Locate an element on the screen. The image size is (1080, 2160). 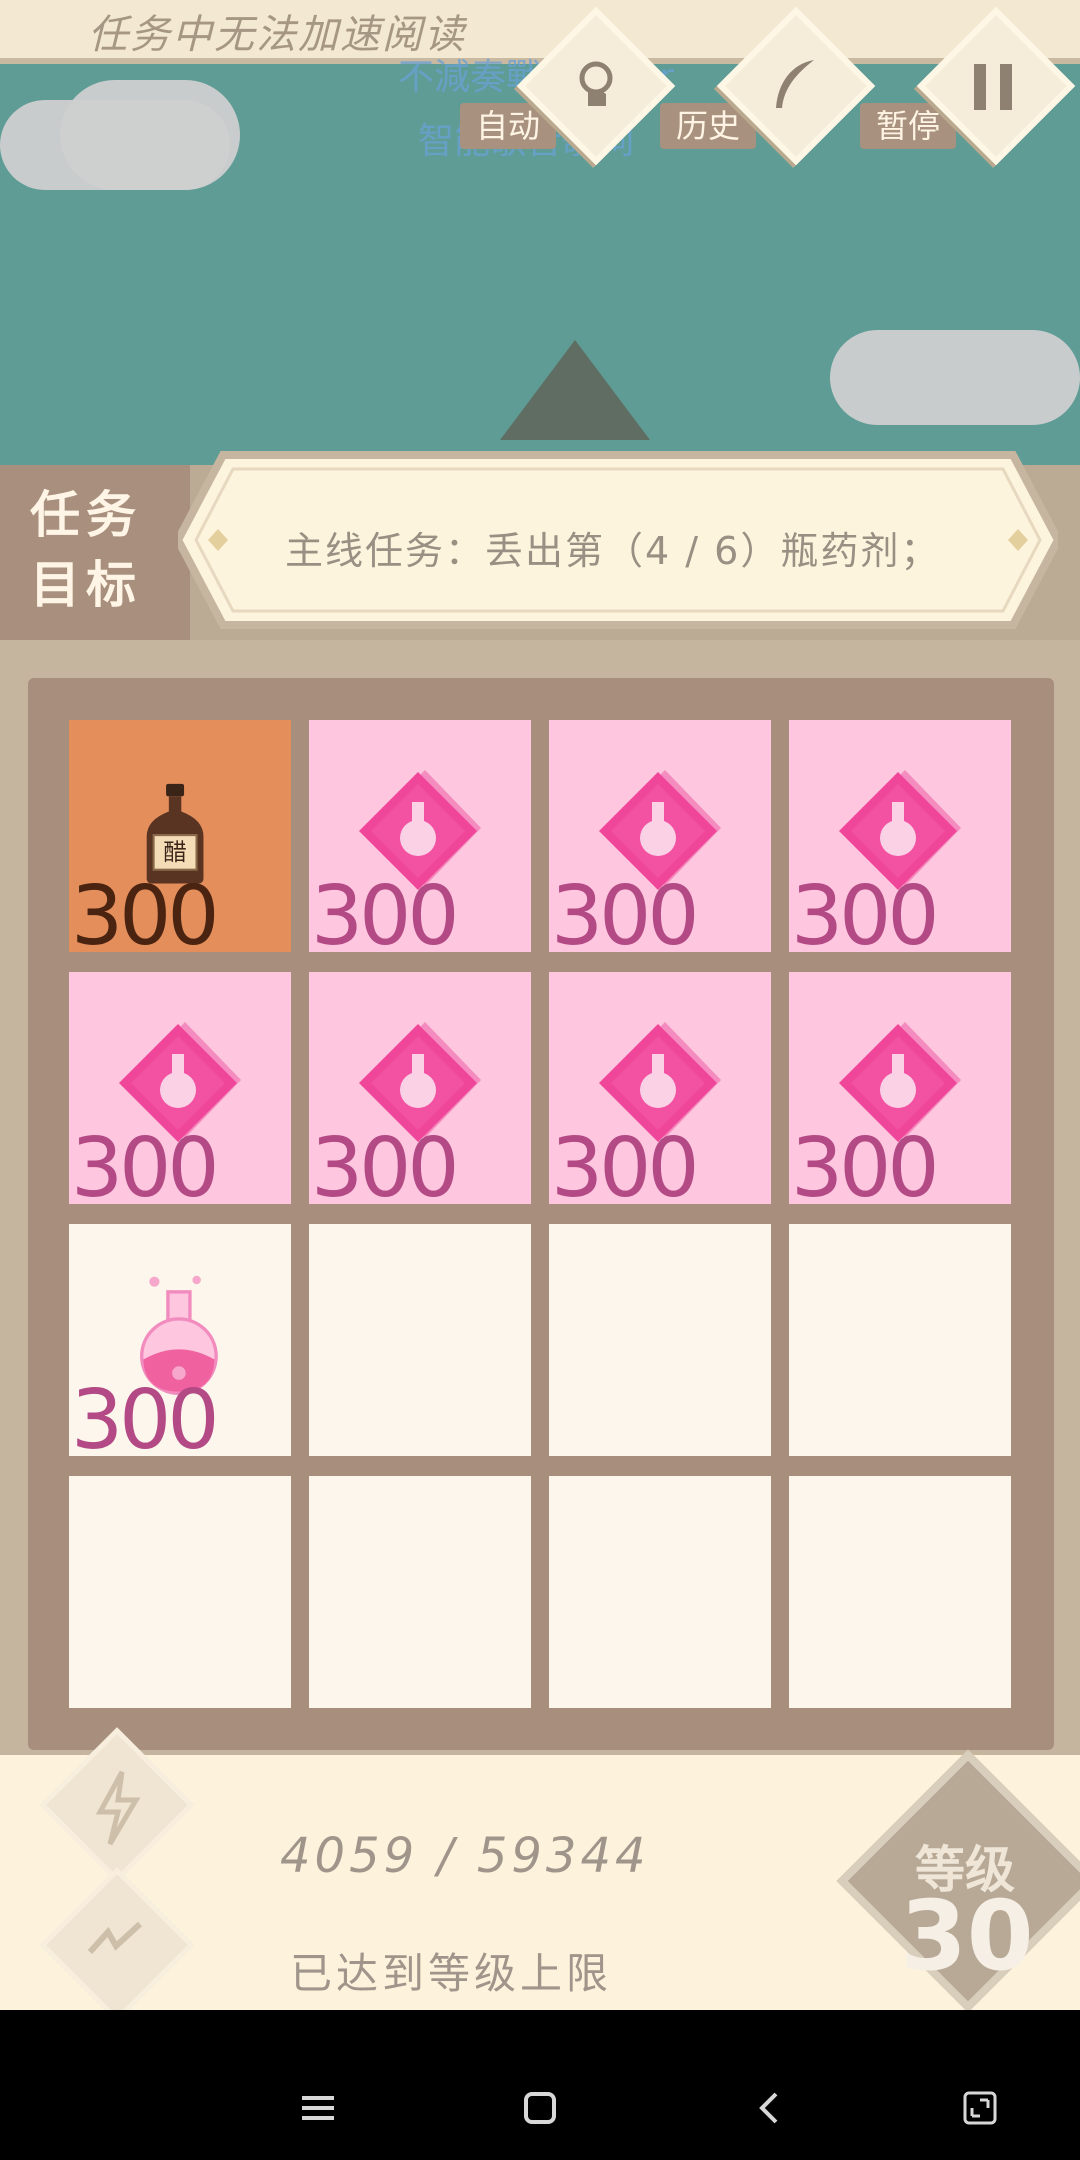
experience-progress: 4059 / 59344 is located at coordinates (465, 1856).